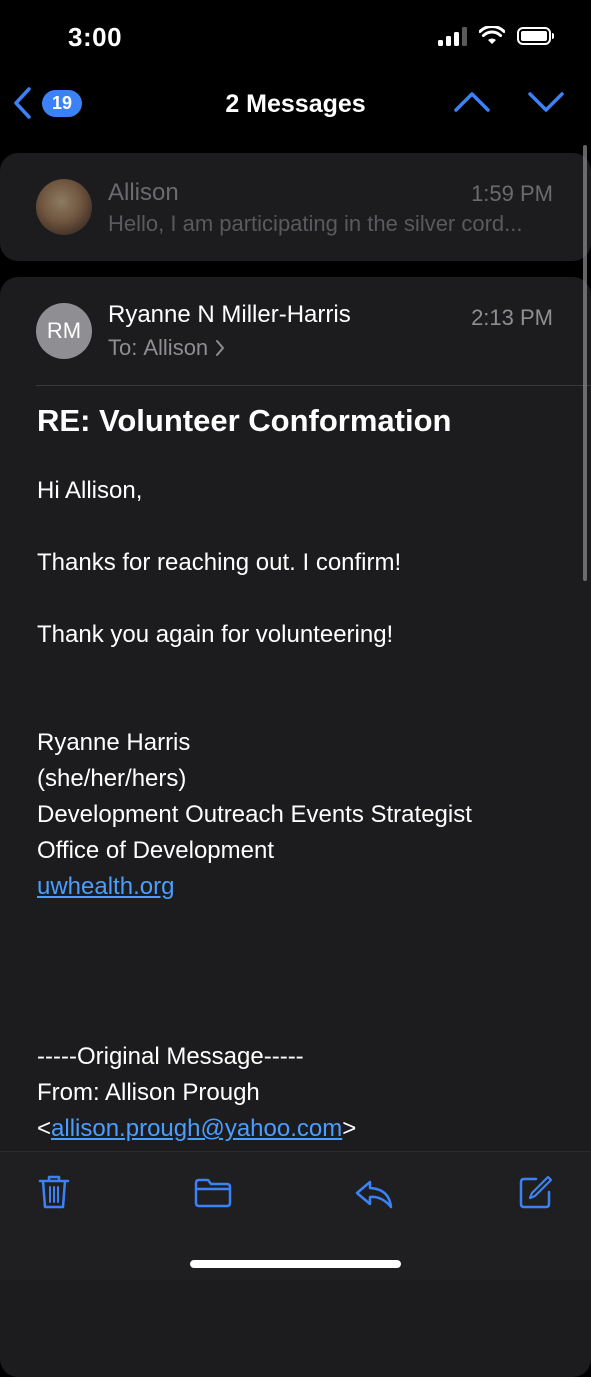  Describe the element at coordinates (295, 1264) in the screenshot. I see `home-indicator` at that location.